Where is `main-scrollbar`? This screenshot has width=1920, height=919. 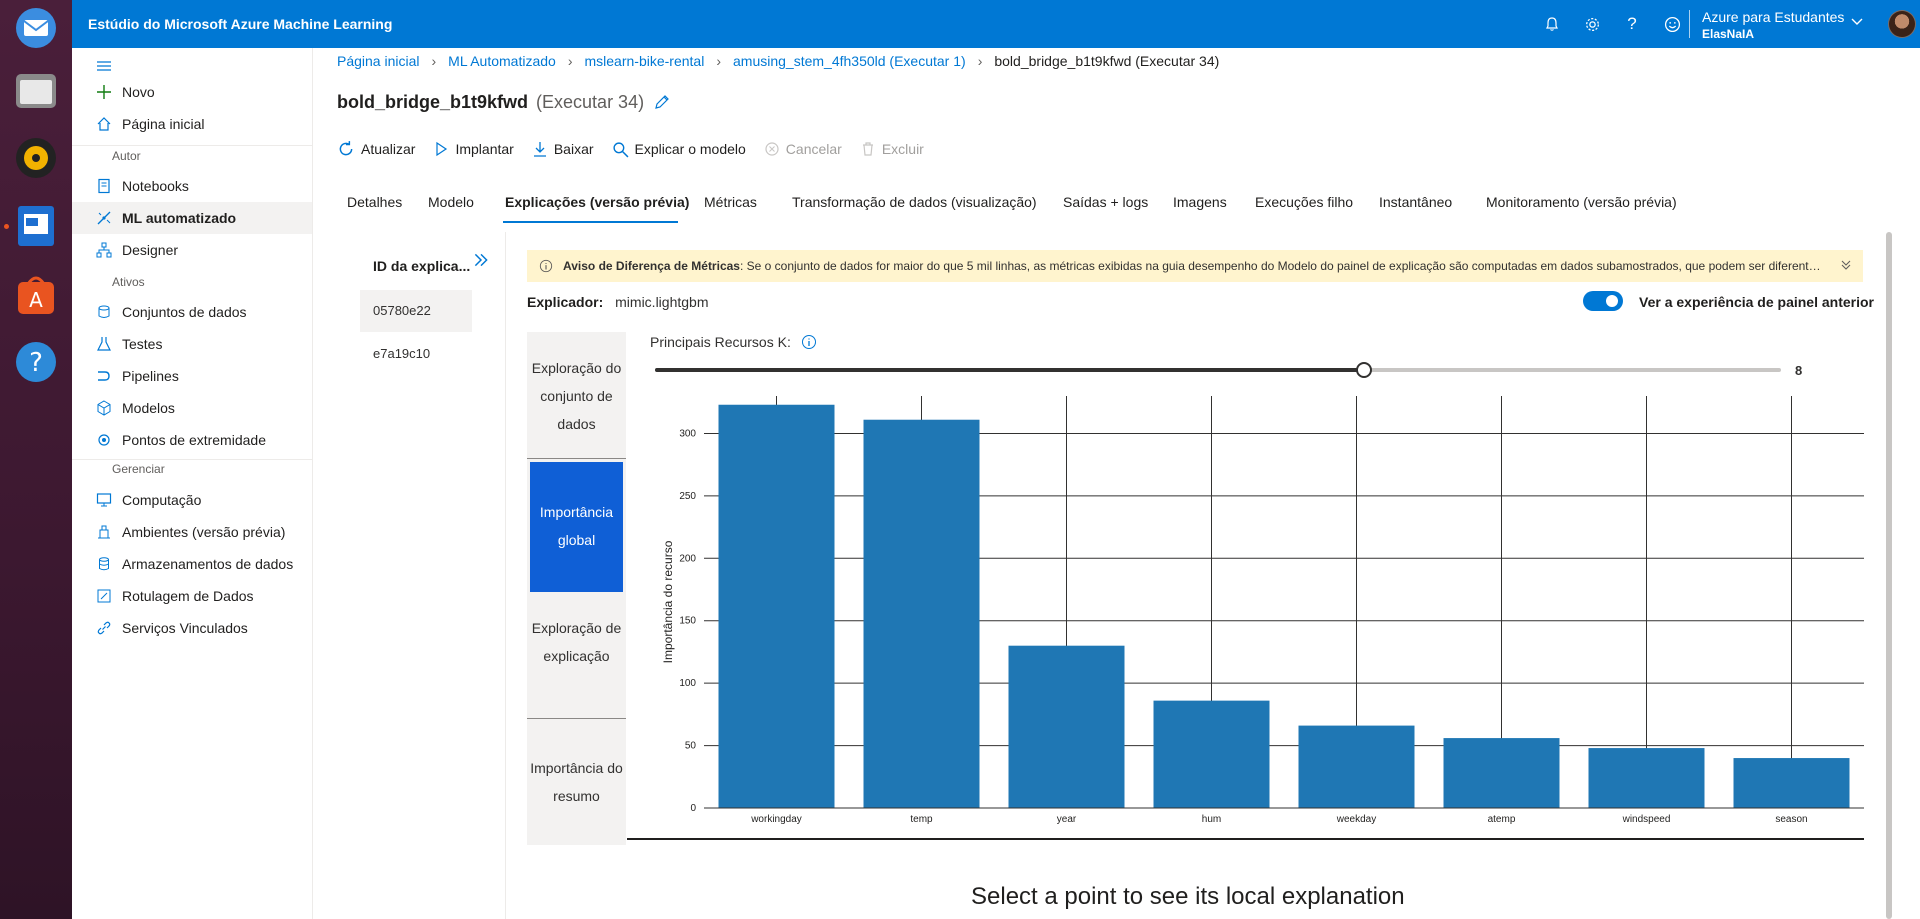
main-scrollbar is located at coordinates (1889, 575).